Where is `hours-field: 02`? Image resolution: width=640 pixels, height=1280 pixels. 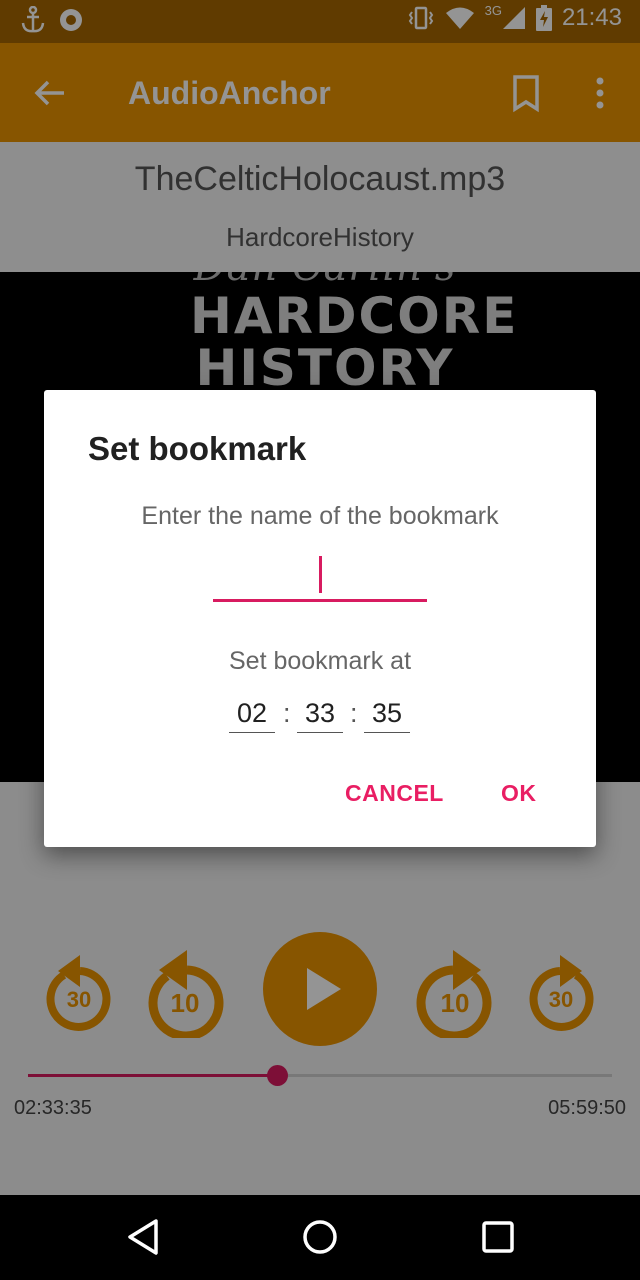
hours-field: 02 is located at coordinates (252, 714).